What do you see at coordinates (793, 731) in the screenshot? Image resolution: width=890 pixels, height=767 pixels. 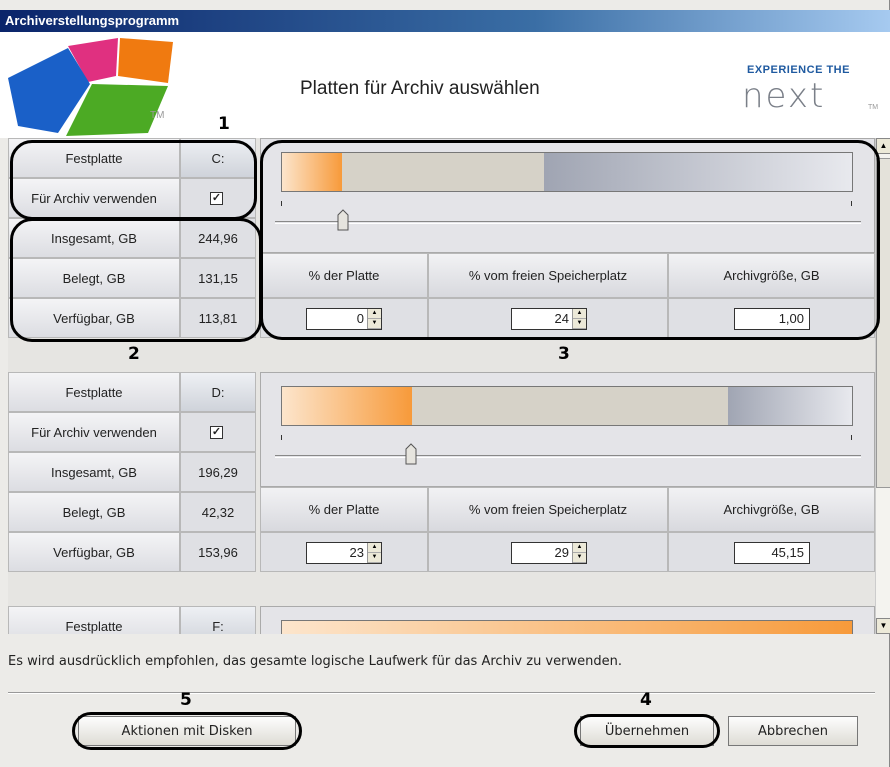 I see `cancel-button: Abbrechen` at bounding box center [793, 731].